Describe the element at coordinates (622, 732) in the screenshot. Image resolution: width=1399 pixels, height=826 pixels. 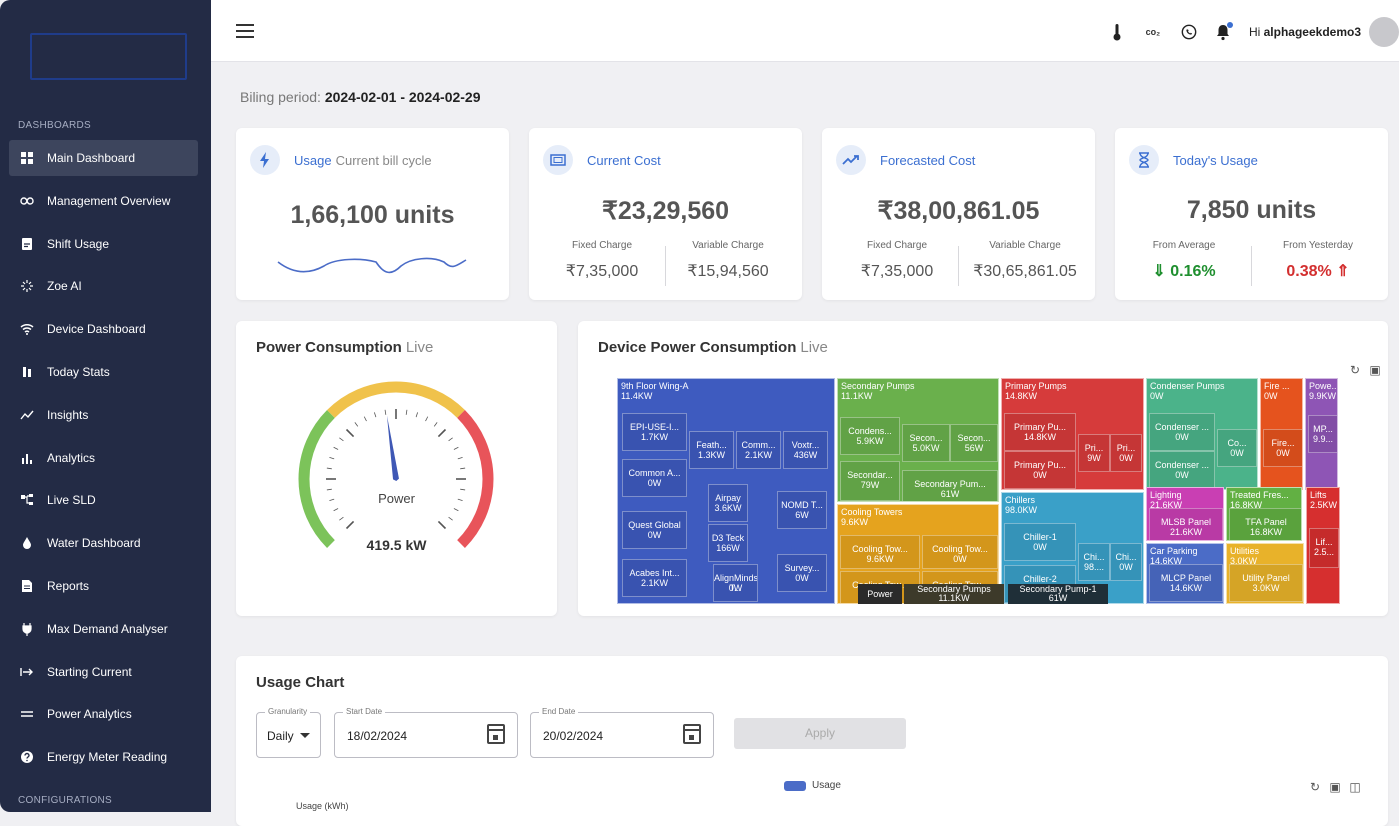
I see `end-date-field: End Date 20/02/2024` at that location.